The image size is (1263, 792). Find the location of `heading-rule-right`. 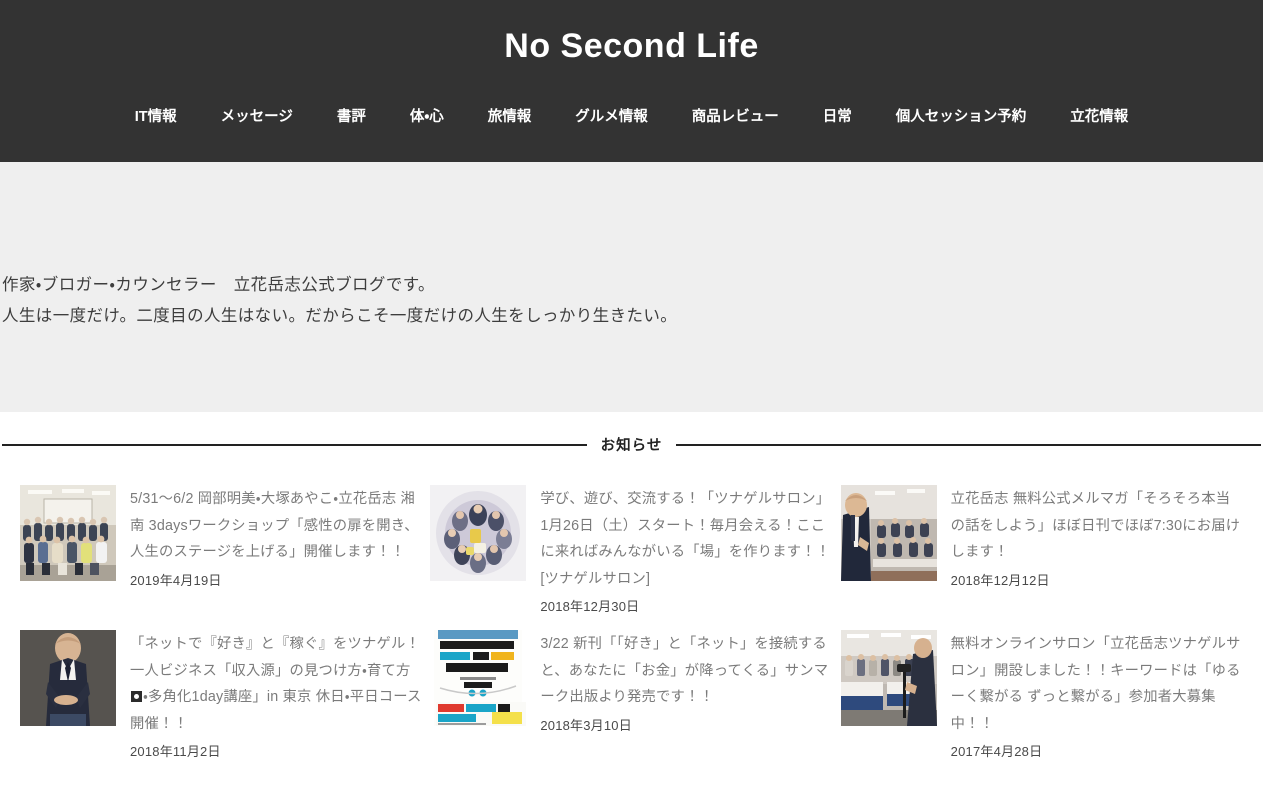

heading-rule-right is located at coordinates (968, 444).